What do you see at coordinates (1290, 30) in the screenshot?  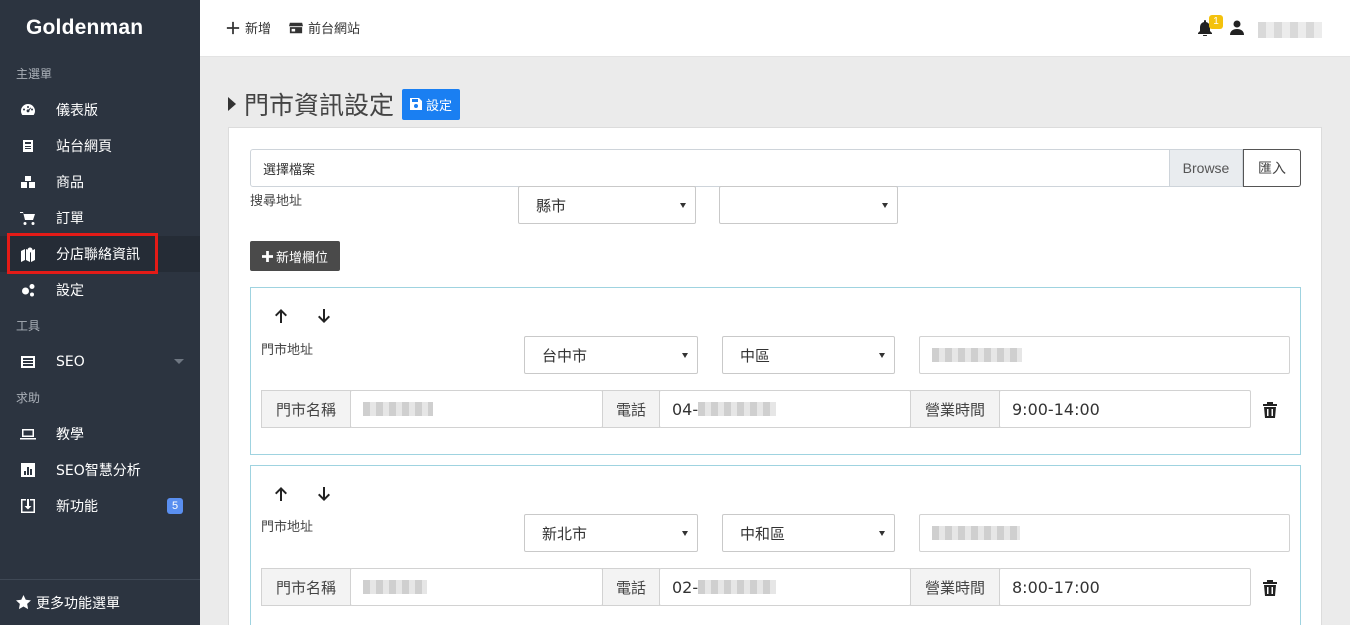 I see `user-name-blurred` at bounding box center [1290, 30].